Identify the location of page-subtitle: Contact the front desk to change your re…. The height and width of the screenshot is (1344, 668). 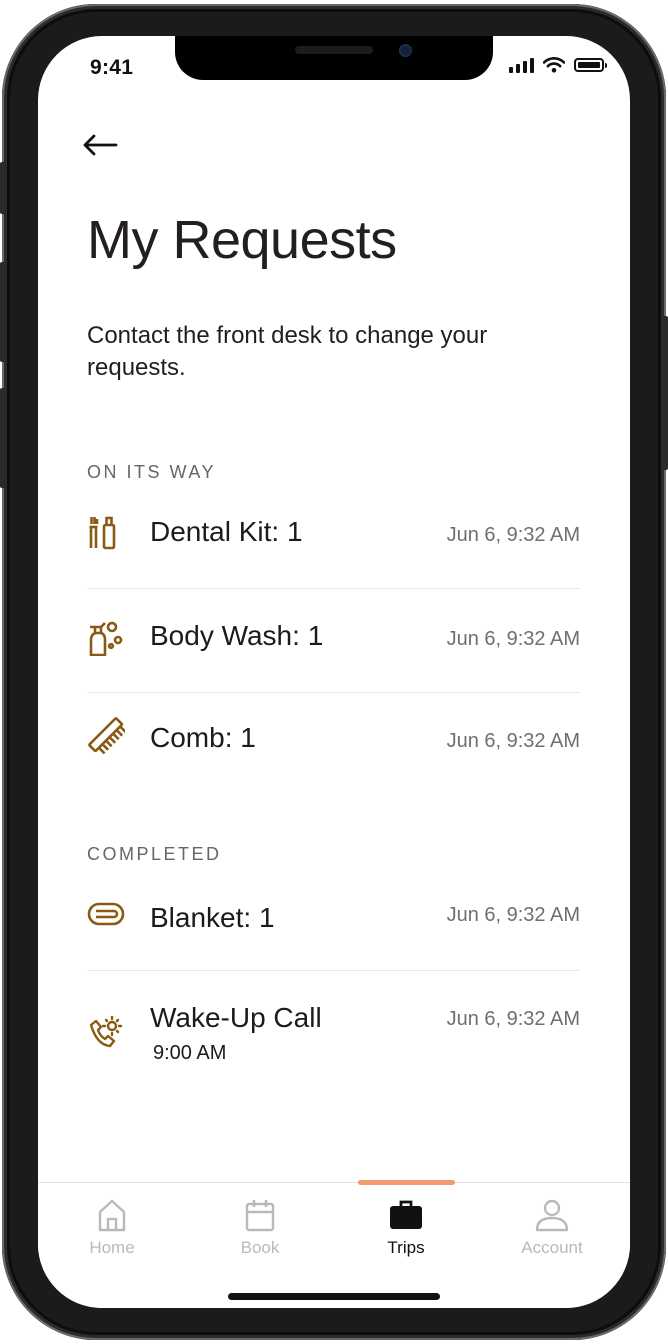
(287, 351).